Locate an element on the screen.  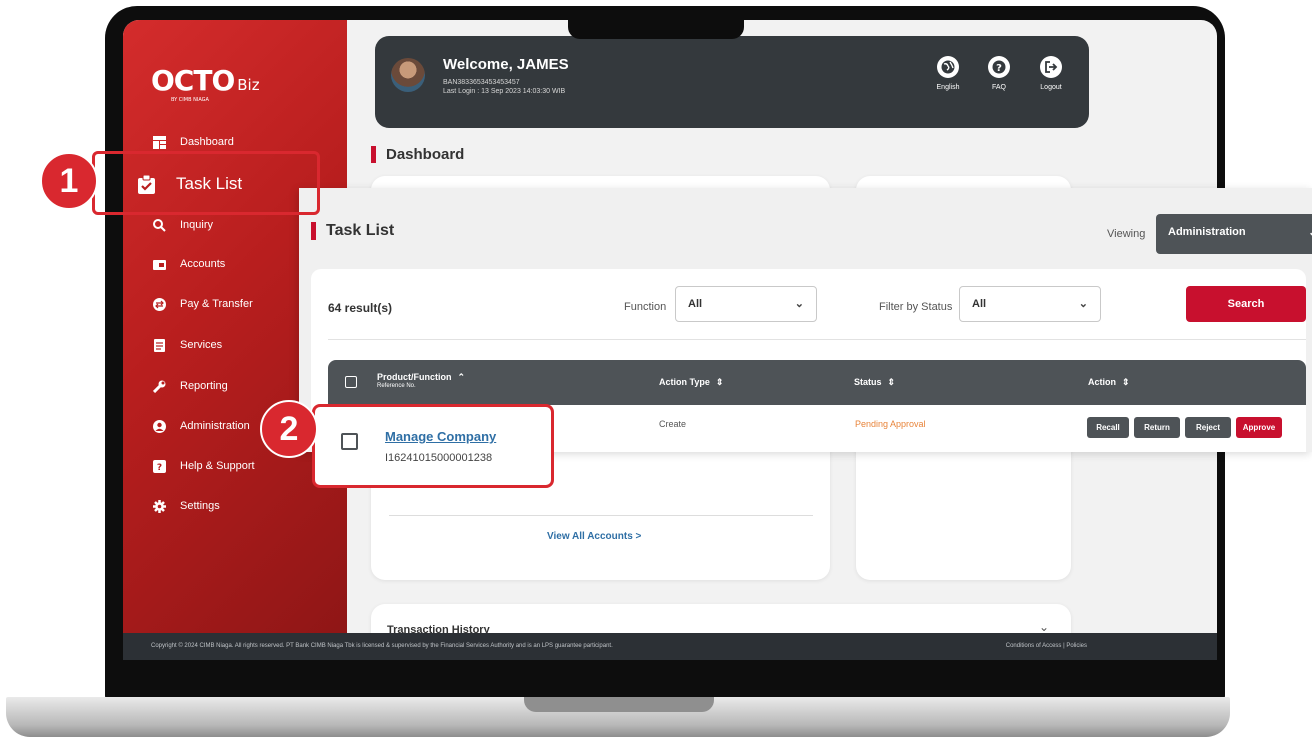
function-value: All is located at coordinates (695, 304).